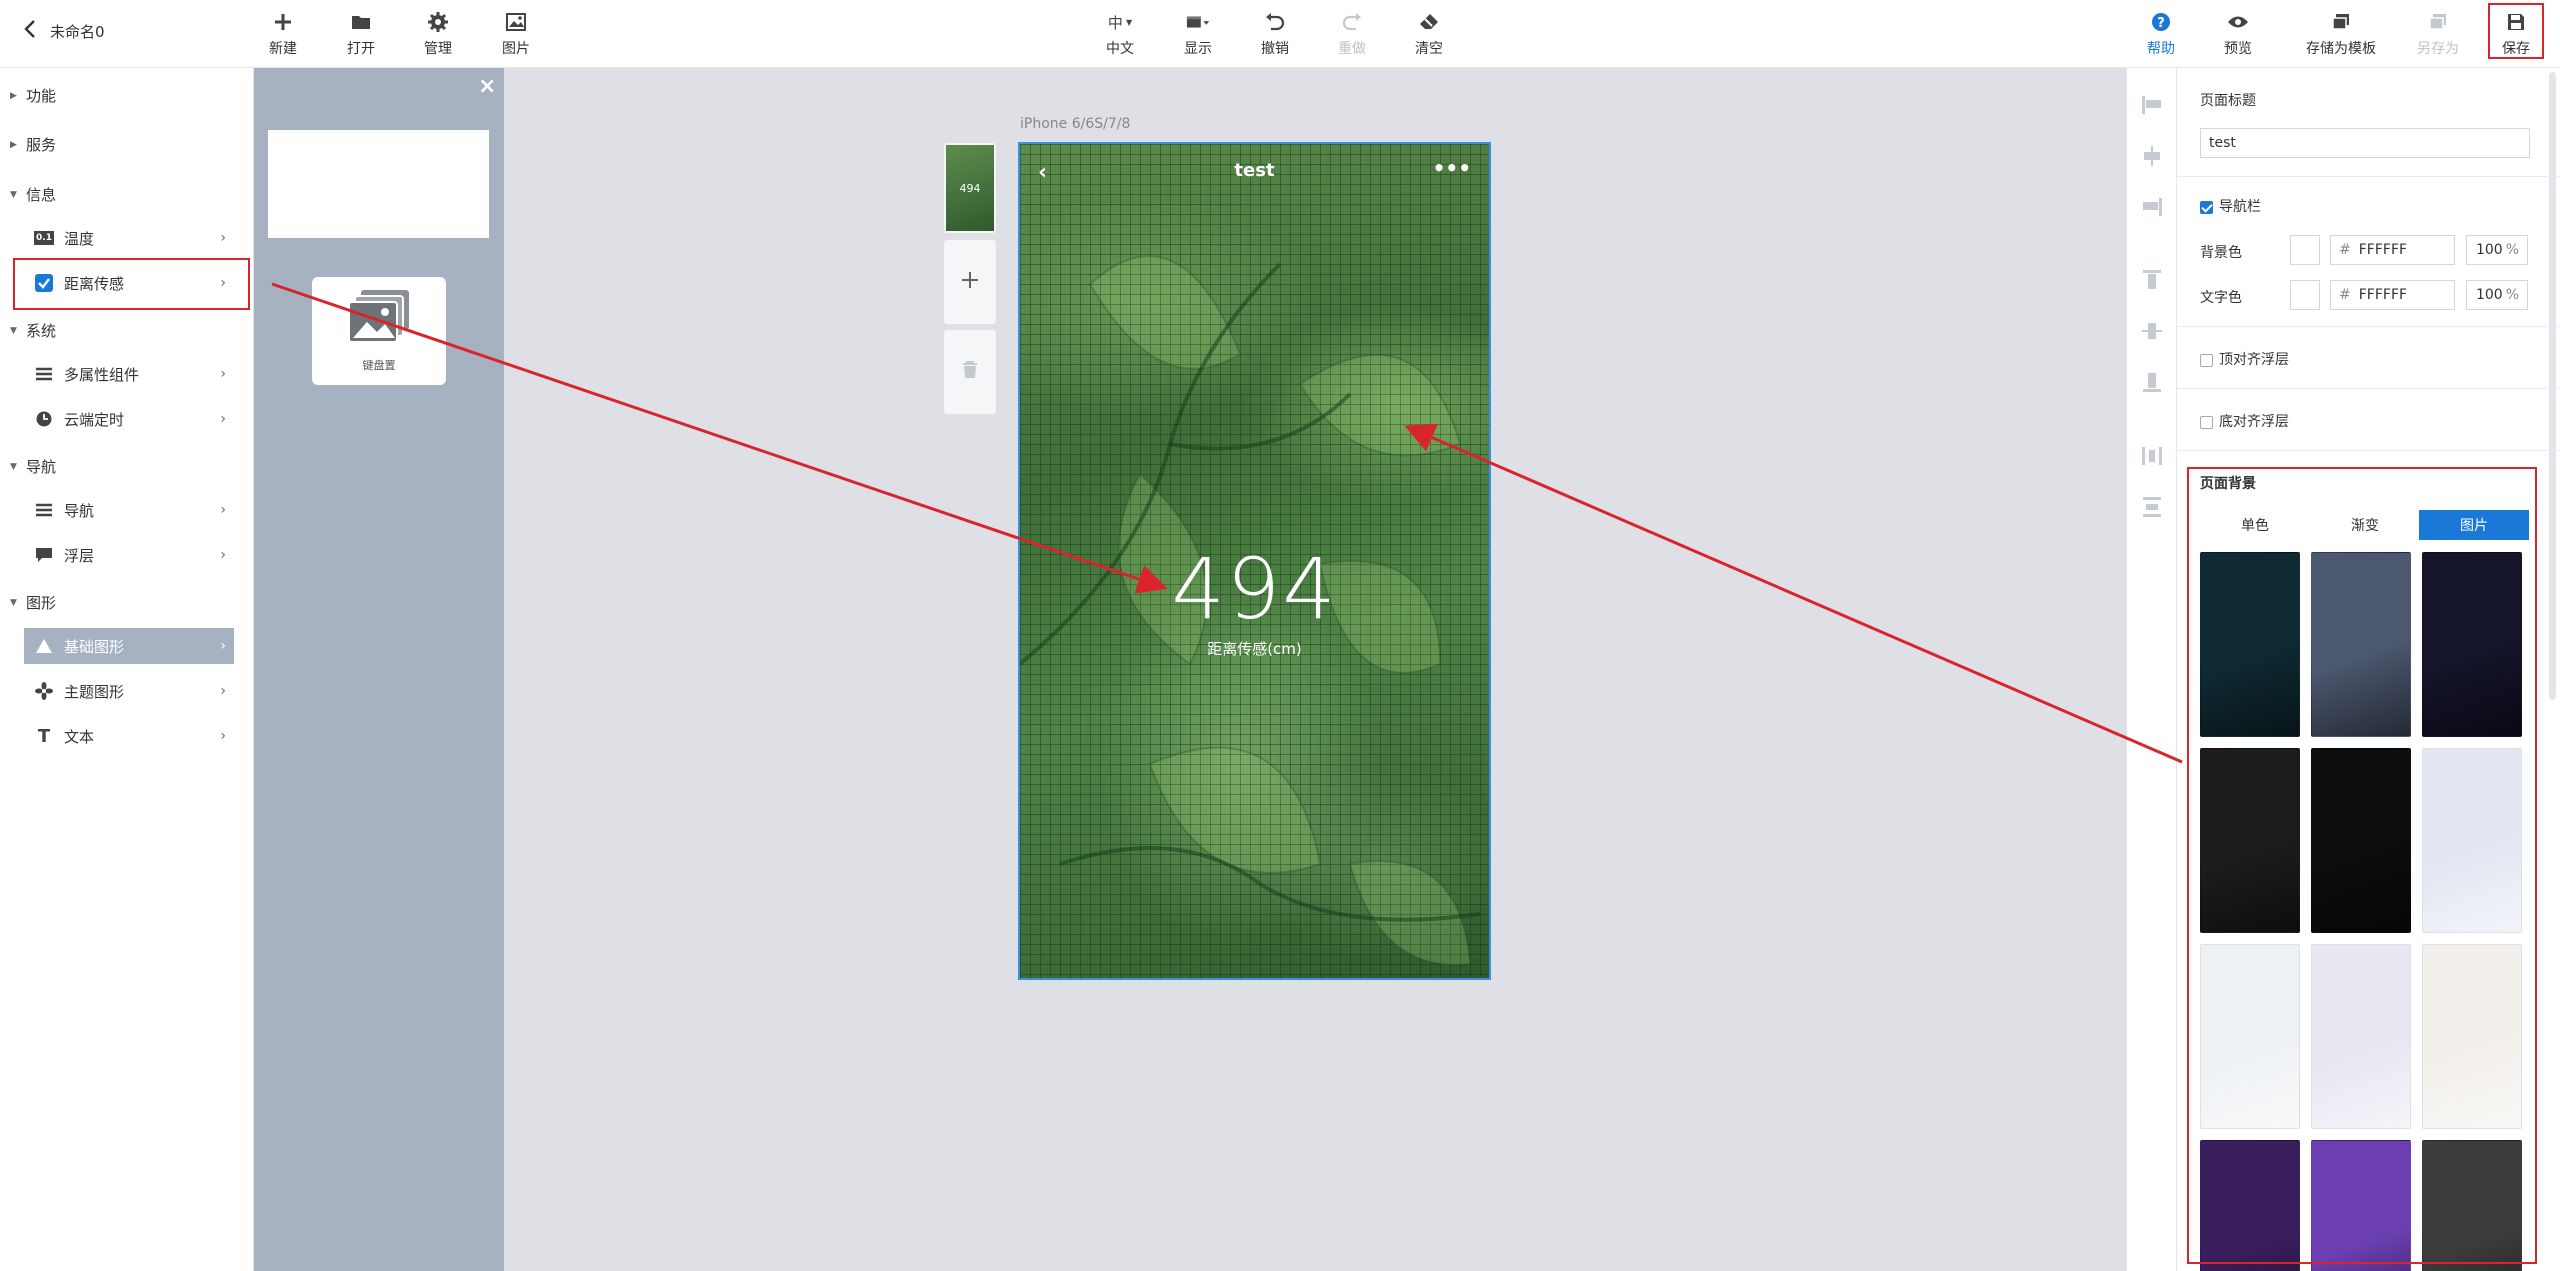  I want to click on new-button: 新建, so click(283, 34).